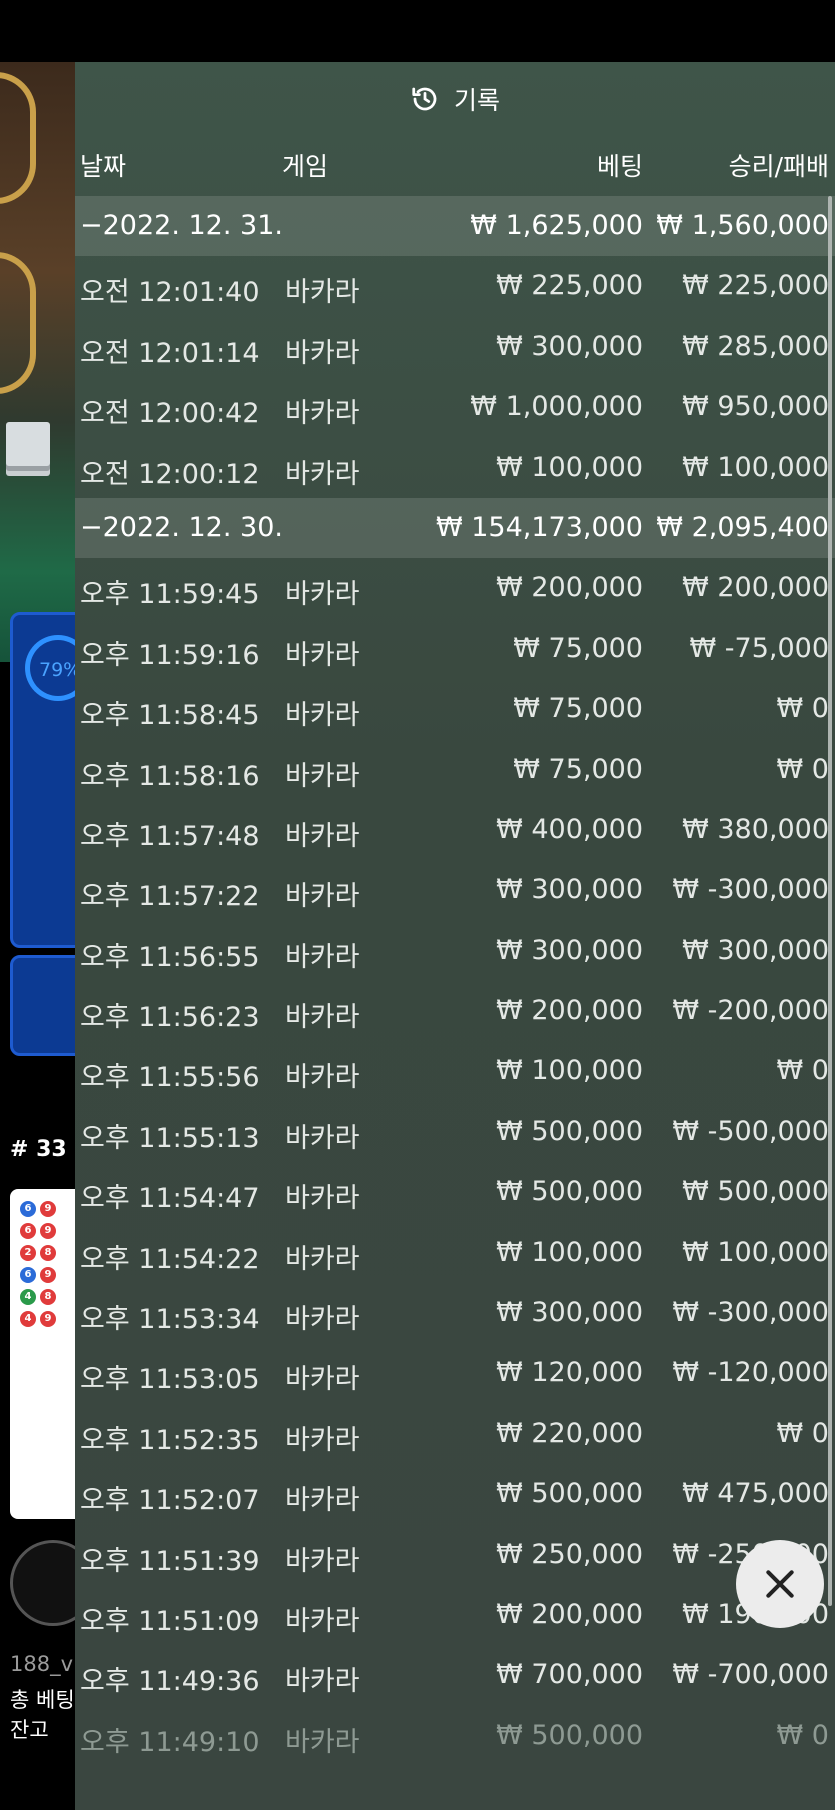 The height and width of the screenshot is (1810, 835). Describe the element at coordinates (38, 1149) in the screenshot. I see `round-number: # 33` at that location.